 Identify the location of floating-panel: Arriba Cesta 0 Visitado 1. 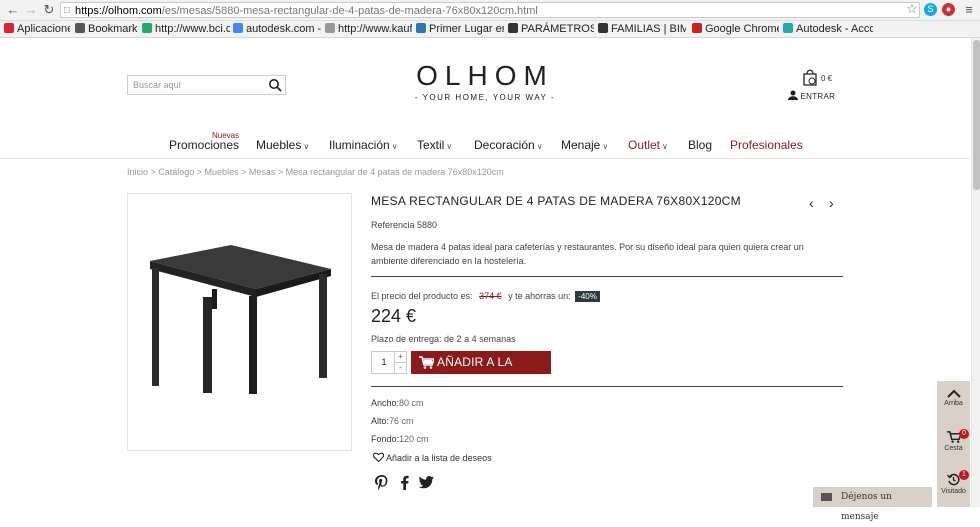
(953, 444).